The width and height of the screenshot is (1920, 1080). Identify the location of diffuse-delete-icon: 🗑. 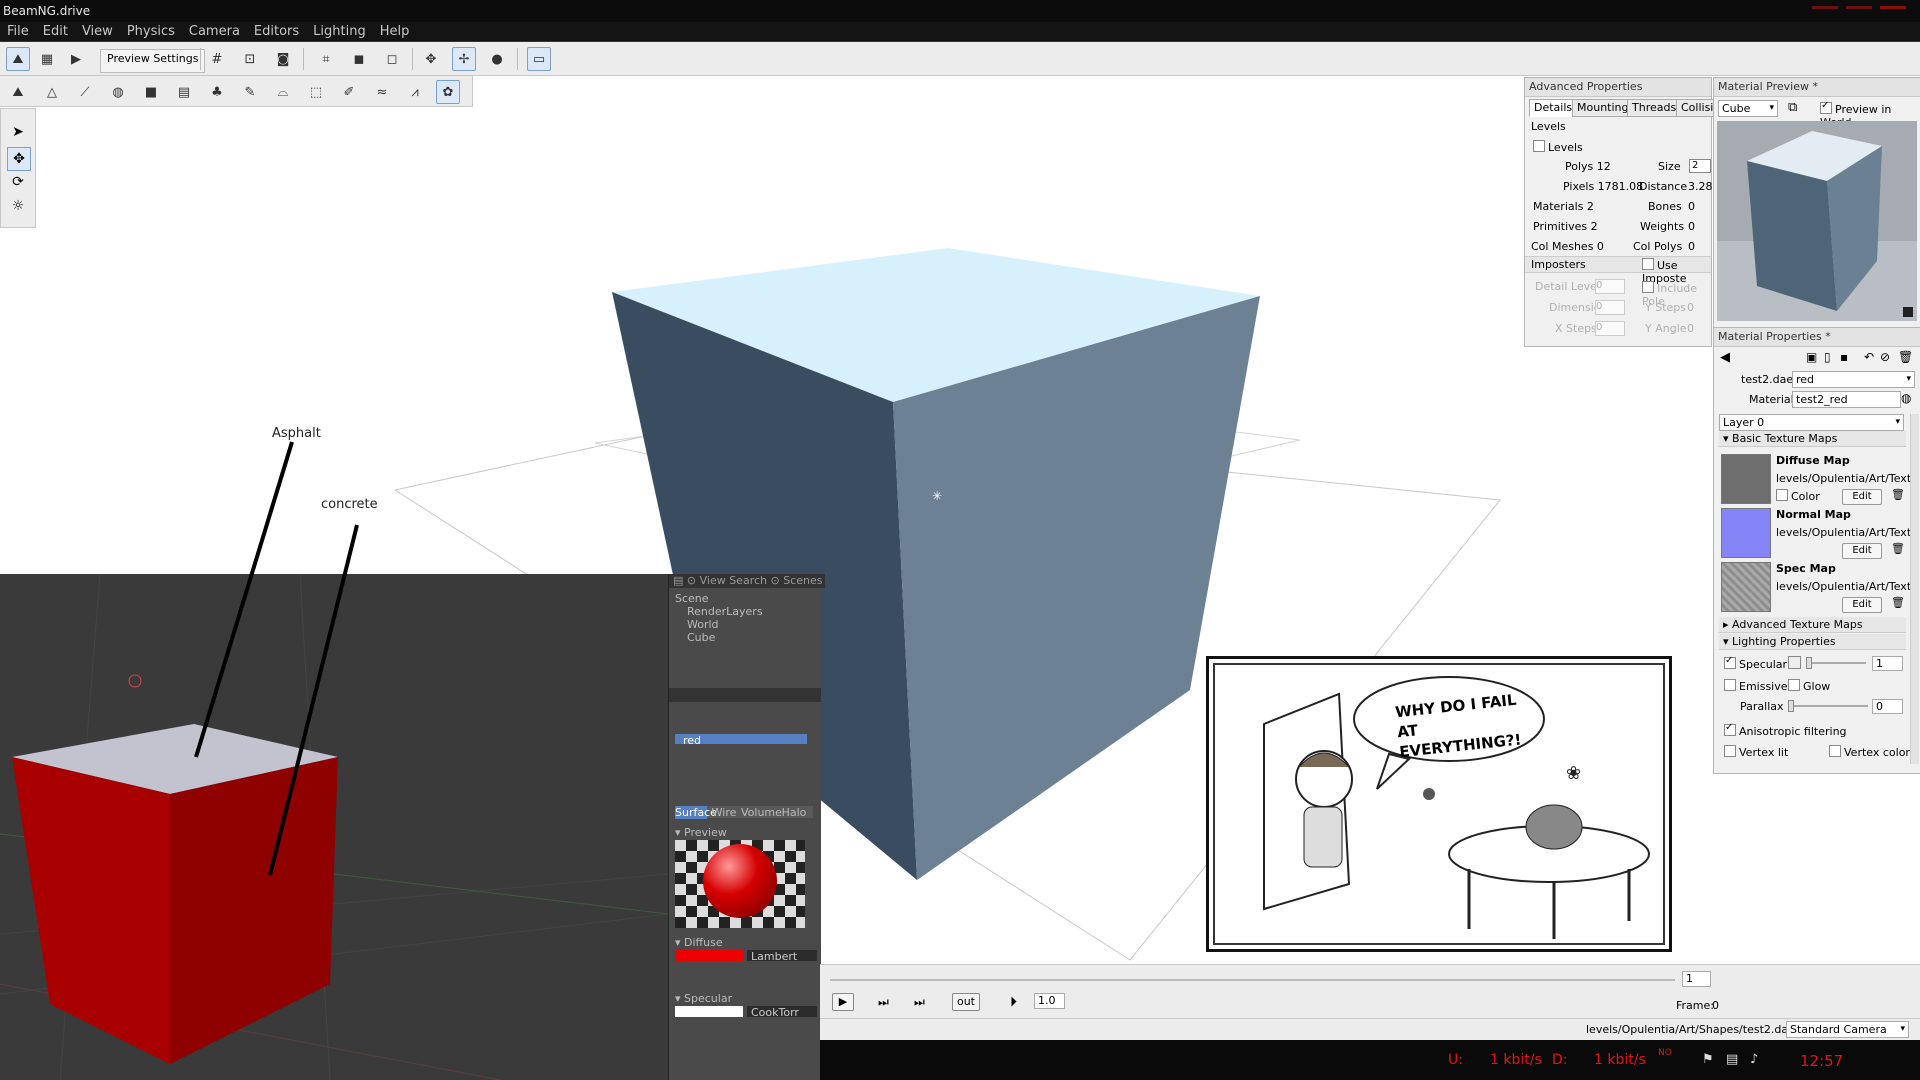
(1898, 494).